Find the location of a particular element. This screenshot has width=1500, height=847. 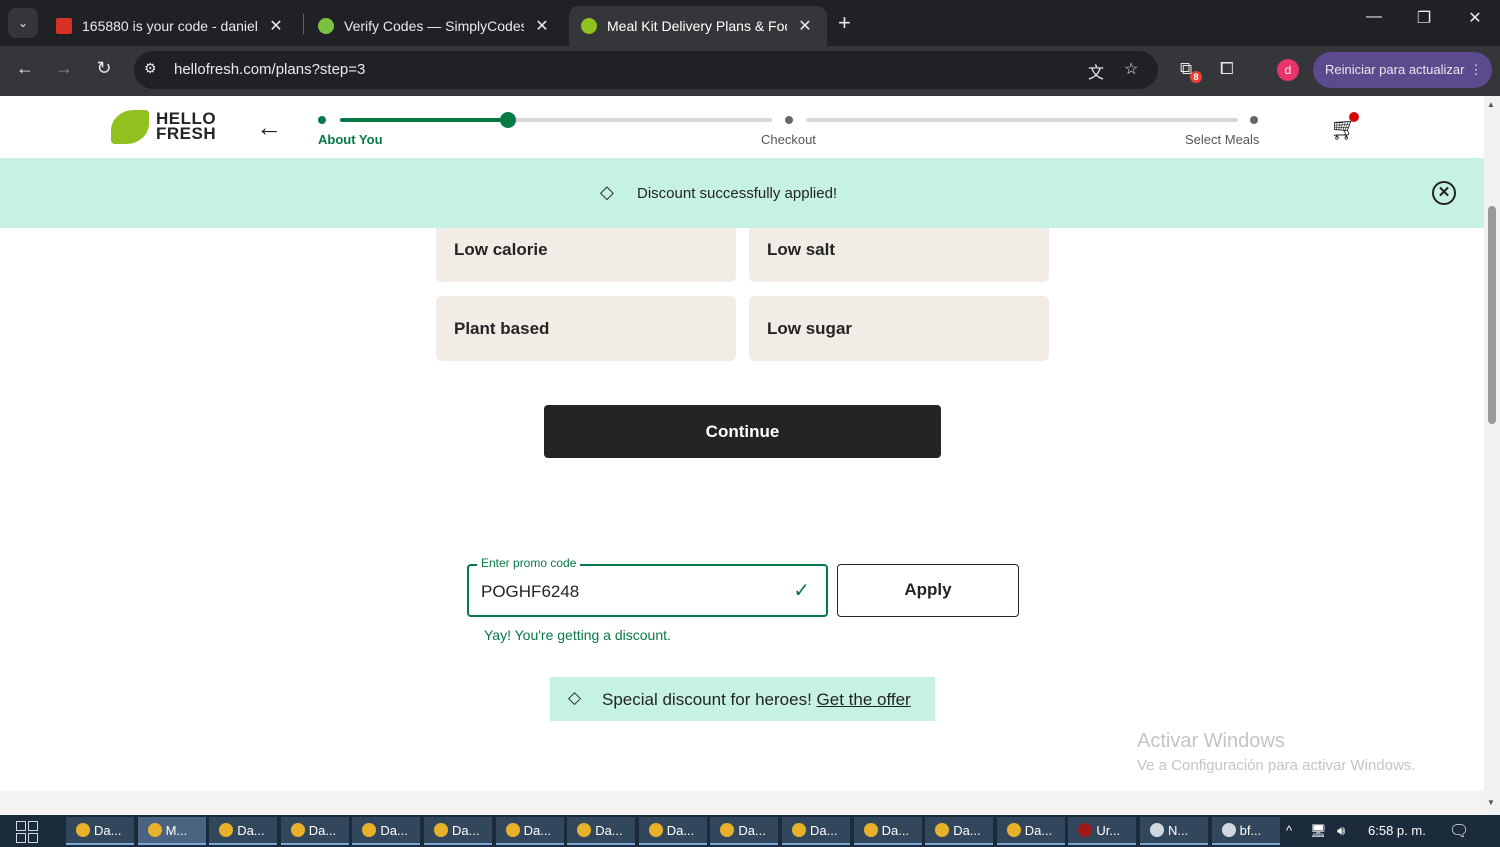

tray-chevron-icon: ^ is located at coordinates (1289, 830).